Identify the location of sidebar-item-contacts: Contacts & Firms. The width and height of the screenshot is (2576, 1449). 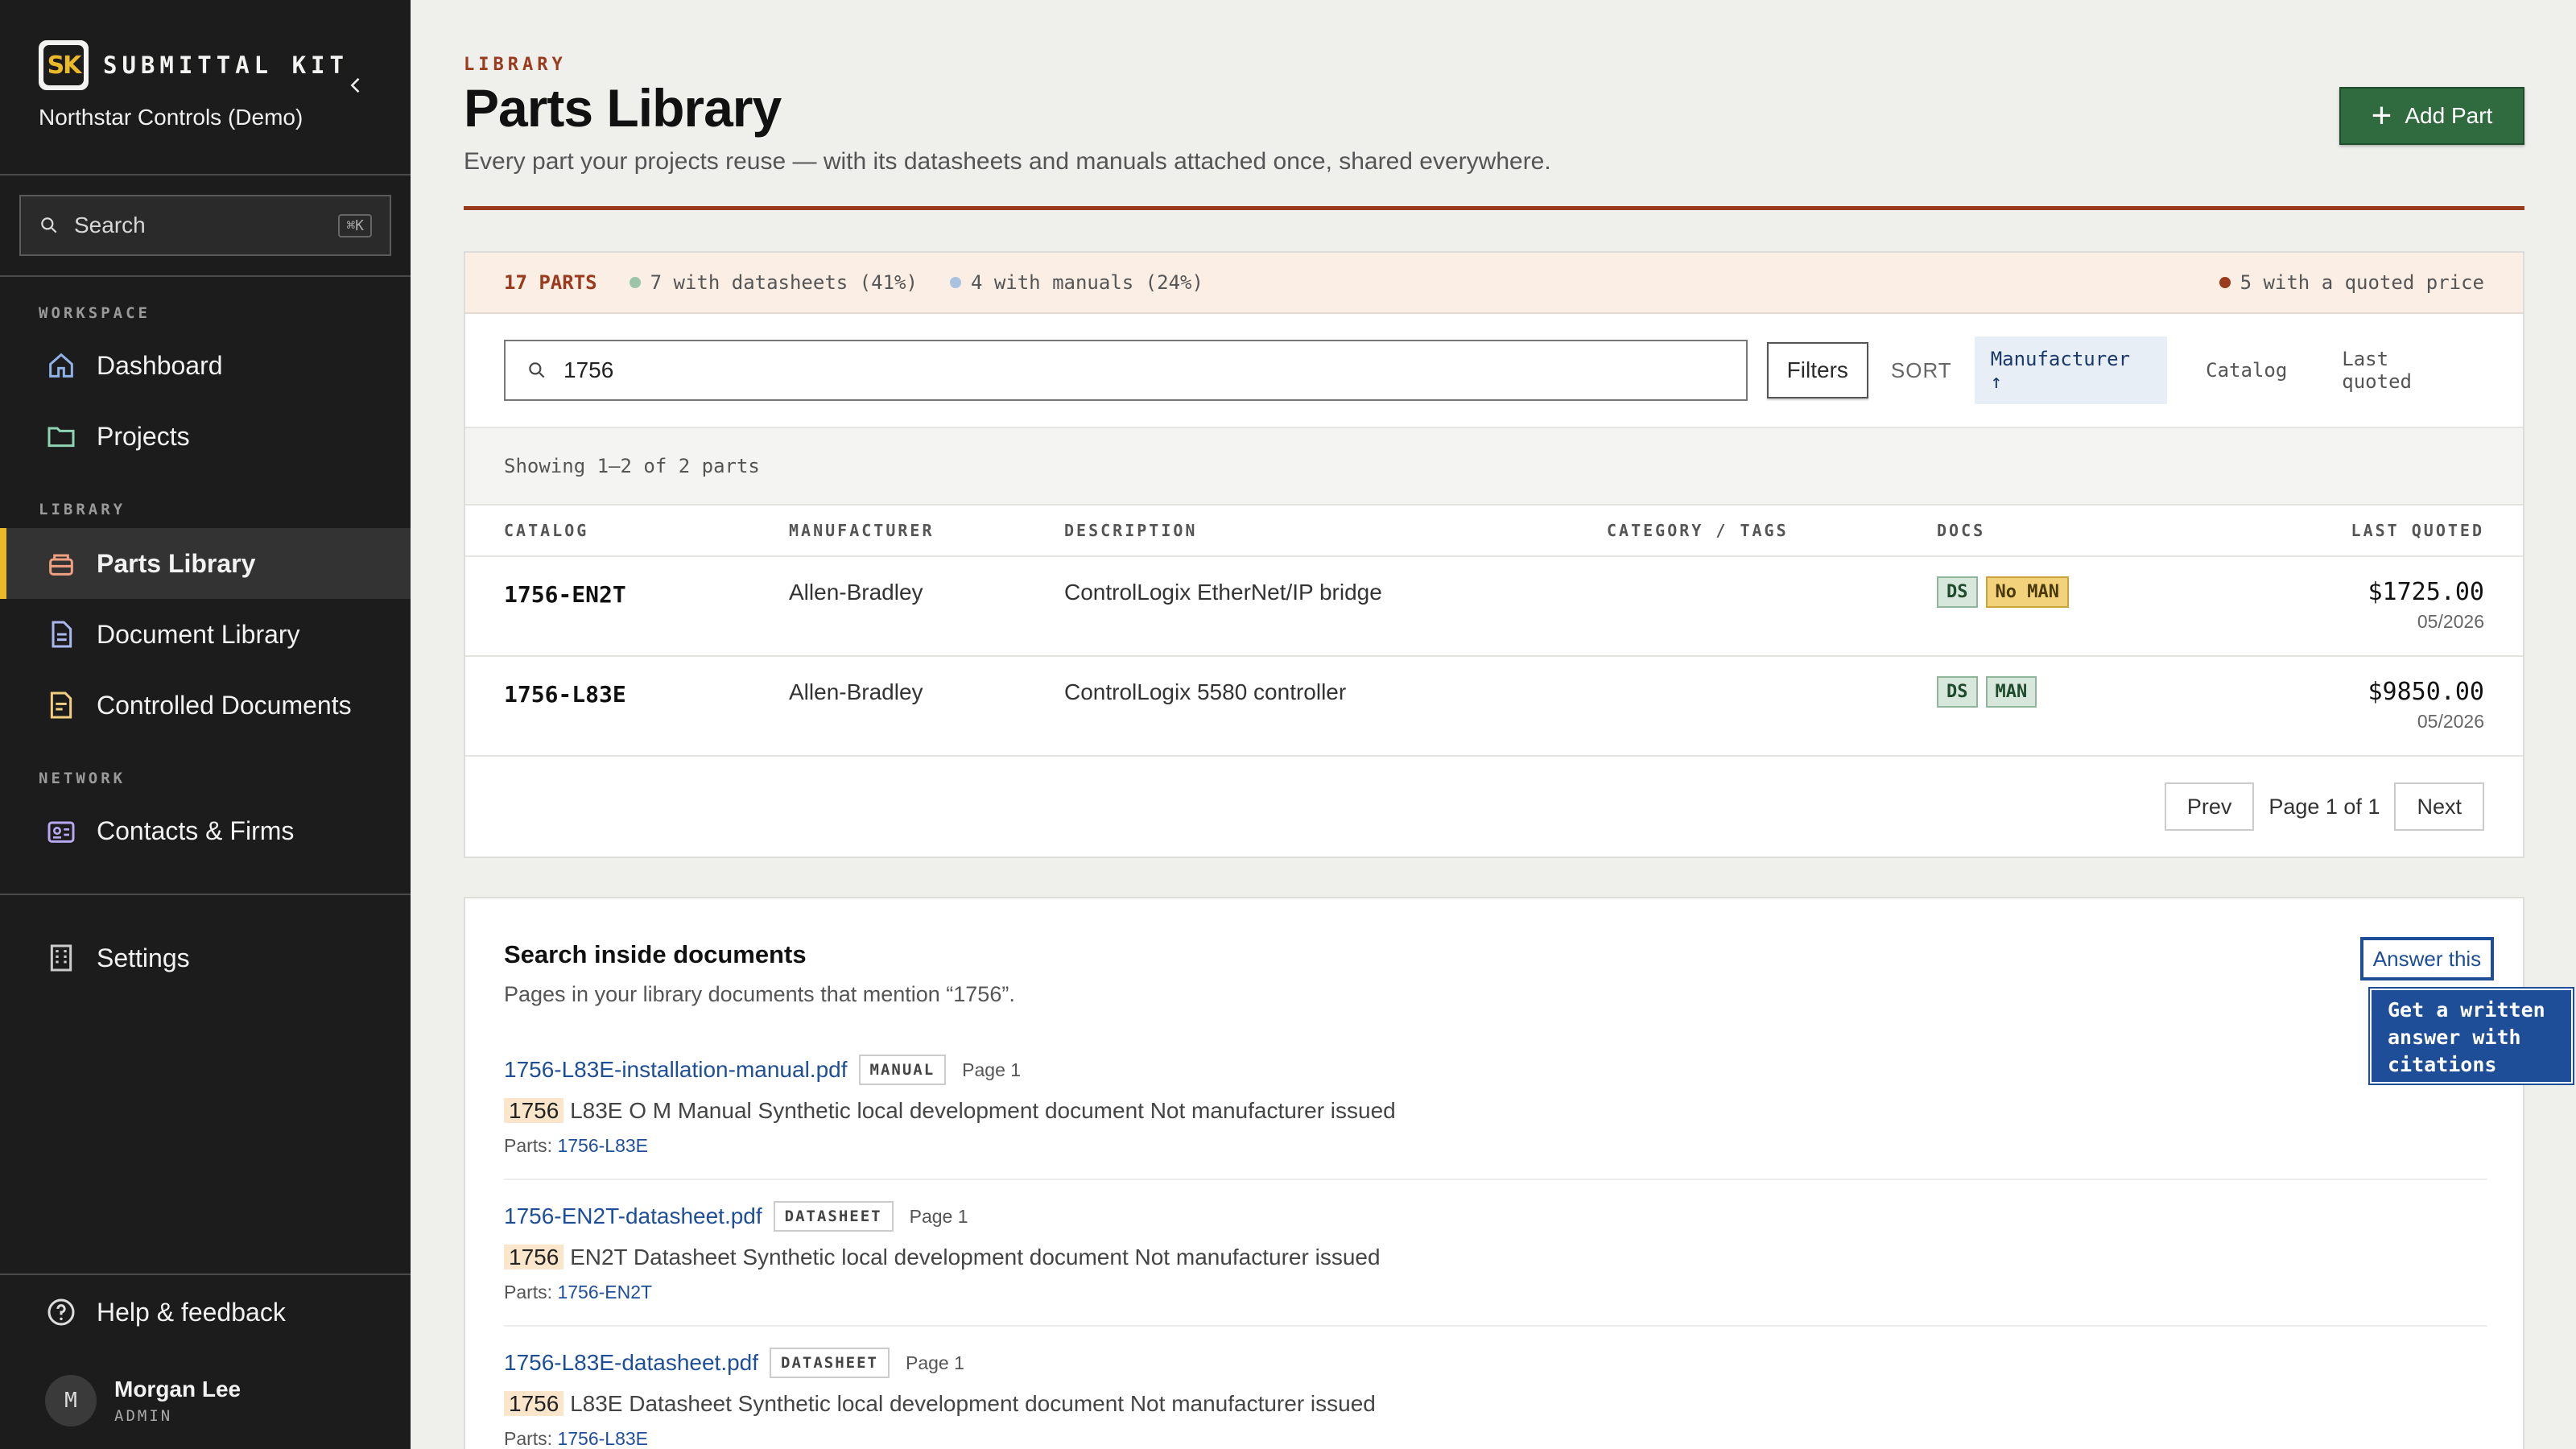
(205, 830).